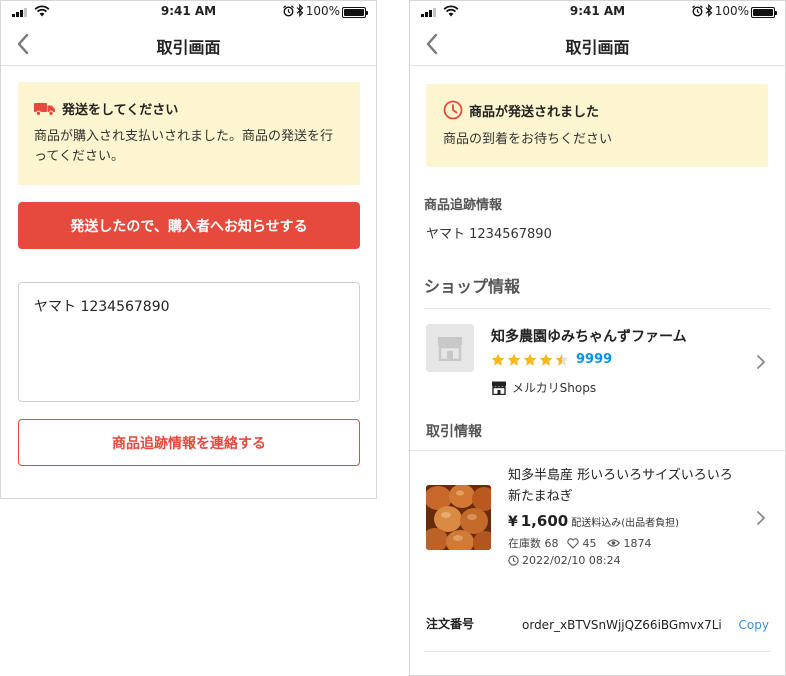 The image size is (786, 676). Describe the element at coordinates (554, 388) in the screenshot. I see `badge-label: メルカリShops` at that location.